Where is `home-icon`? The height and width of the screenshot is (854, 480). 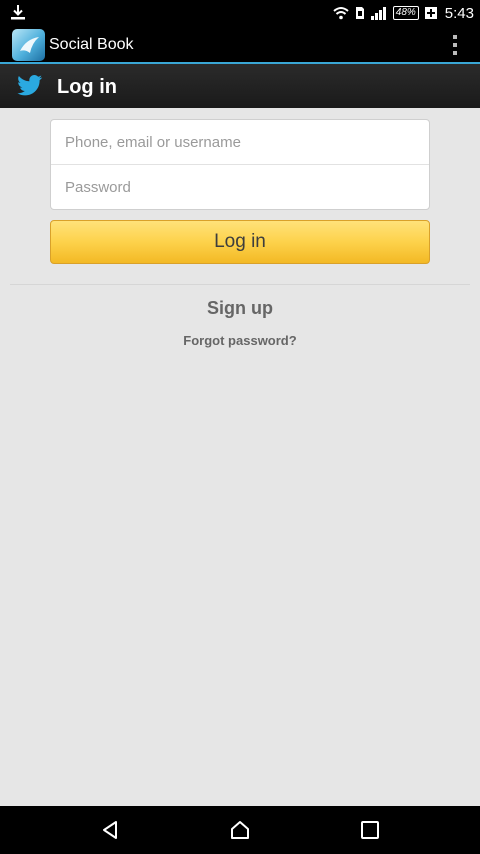 home-icon is located at coordinates (240, 830).